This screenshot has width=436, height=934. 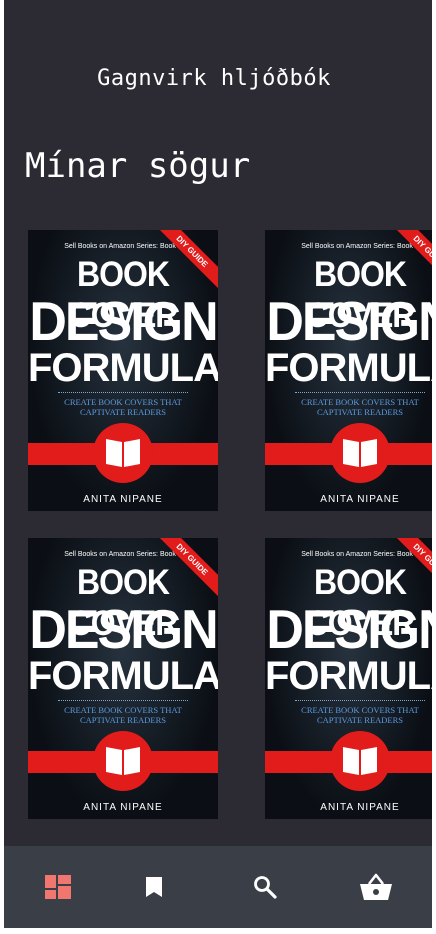 I want to click on bottom-nav, so click(x=218, y=887).